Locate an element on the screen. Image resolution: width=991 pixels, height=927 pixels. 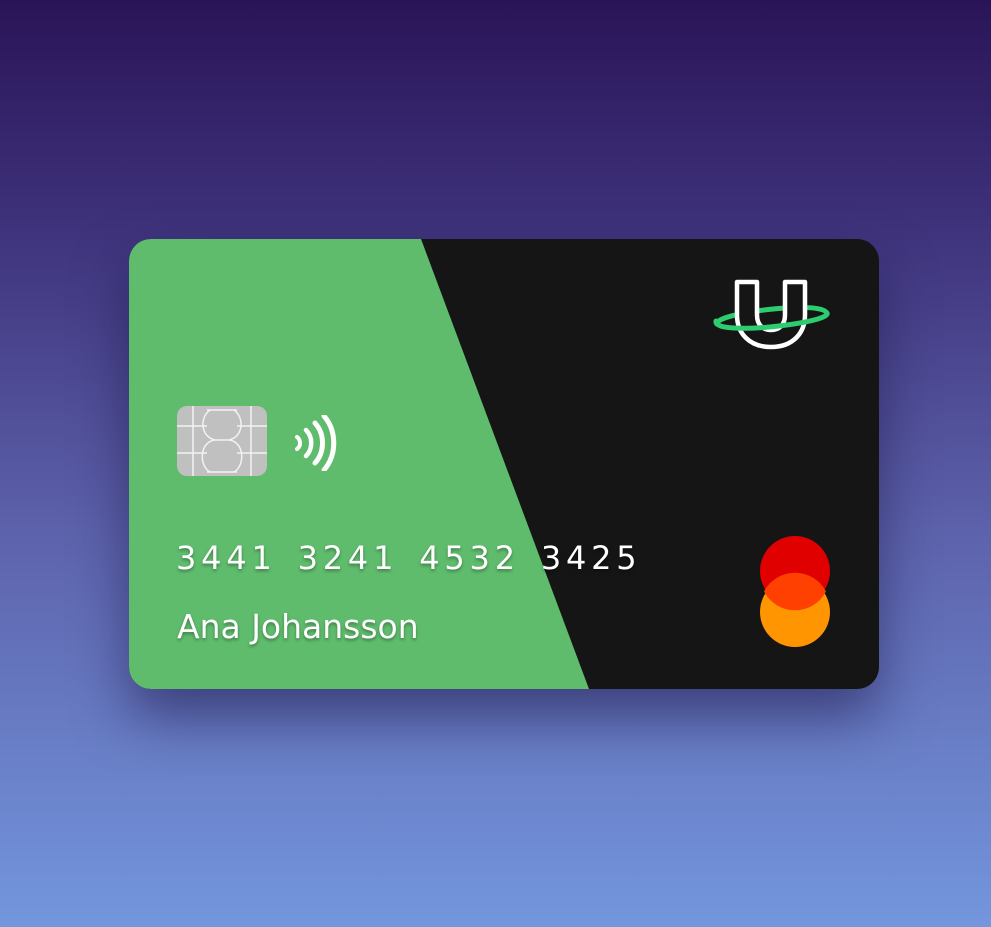
cardholder-name: Ana Johansson is located at coordinates (298, 626).